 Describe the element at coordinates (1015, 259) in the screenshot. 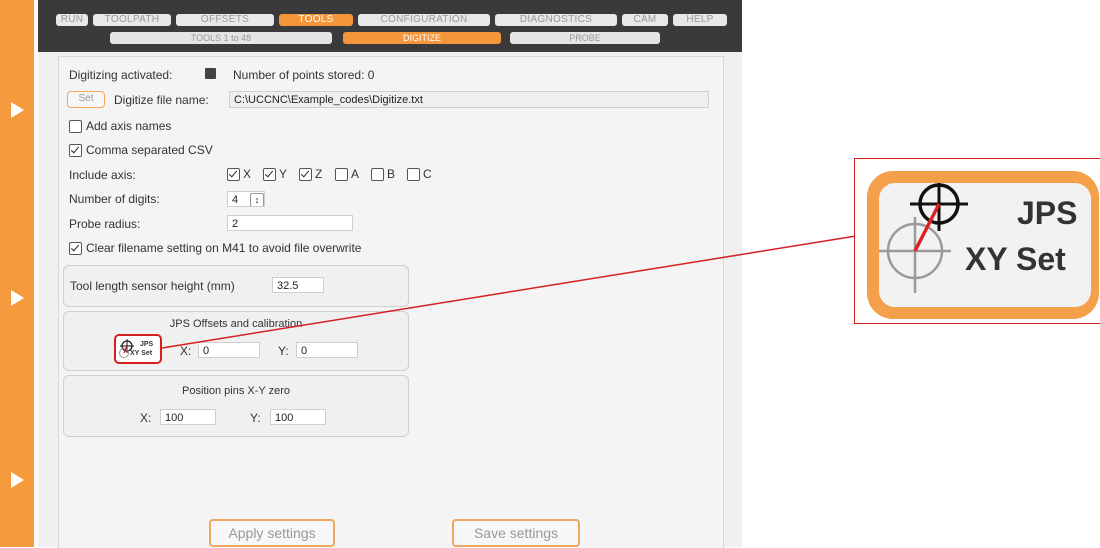

I see `zoom-label-line2: XY Set` at that location.